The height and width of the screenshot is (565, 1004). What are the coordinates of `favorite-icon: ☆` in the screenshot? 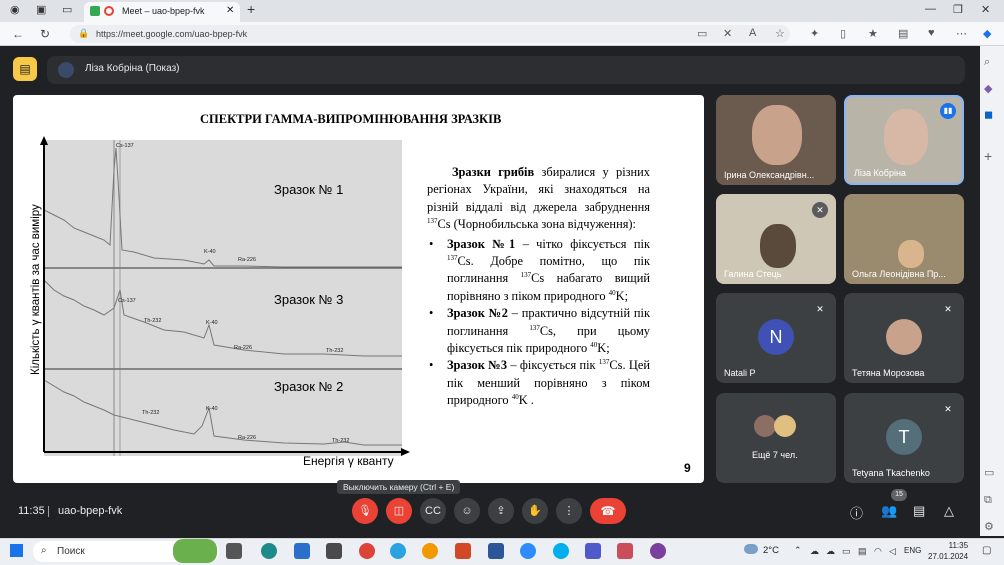 It's located at (780, 33).